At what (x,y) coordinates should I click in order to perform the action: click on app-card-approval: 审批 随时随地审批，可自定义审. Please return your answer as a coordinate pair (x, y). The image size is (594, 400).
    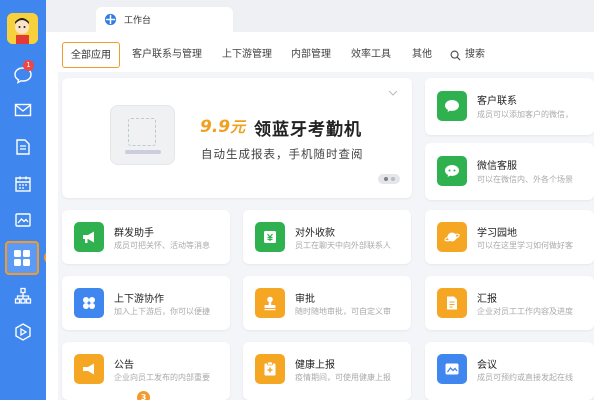
    Looking at the image, I should click on (327, 303).